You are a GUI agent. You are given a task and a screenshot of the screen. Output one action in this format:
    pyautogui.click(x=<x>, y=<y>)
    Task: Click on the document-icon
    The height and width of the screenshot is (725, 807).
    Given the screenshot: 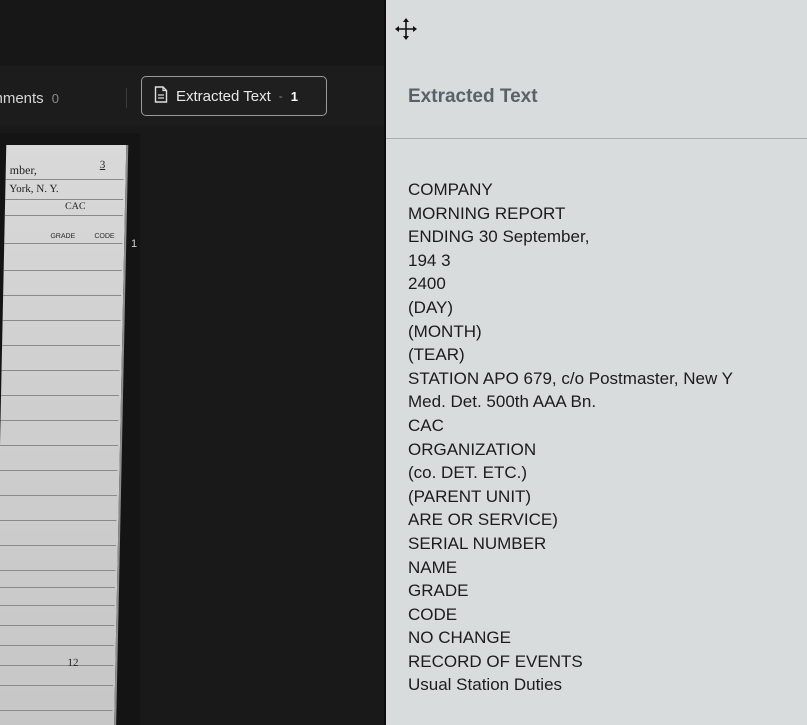 What is the action you would take?
    pyautogui.click(x=161, y=96)
    